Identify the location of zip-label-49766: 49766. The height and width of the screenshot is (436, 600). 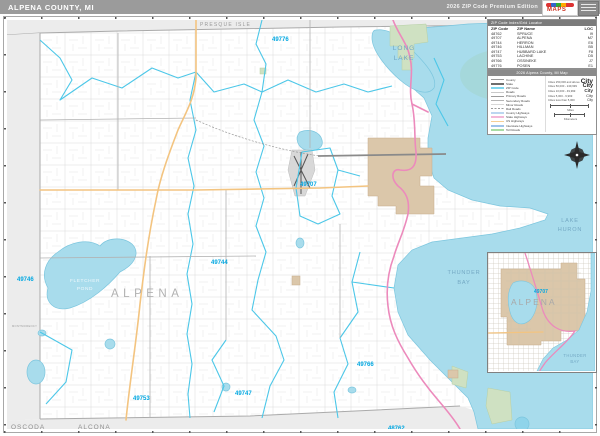
(365, 365).